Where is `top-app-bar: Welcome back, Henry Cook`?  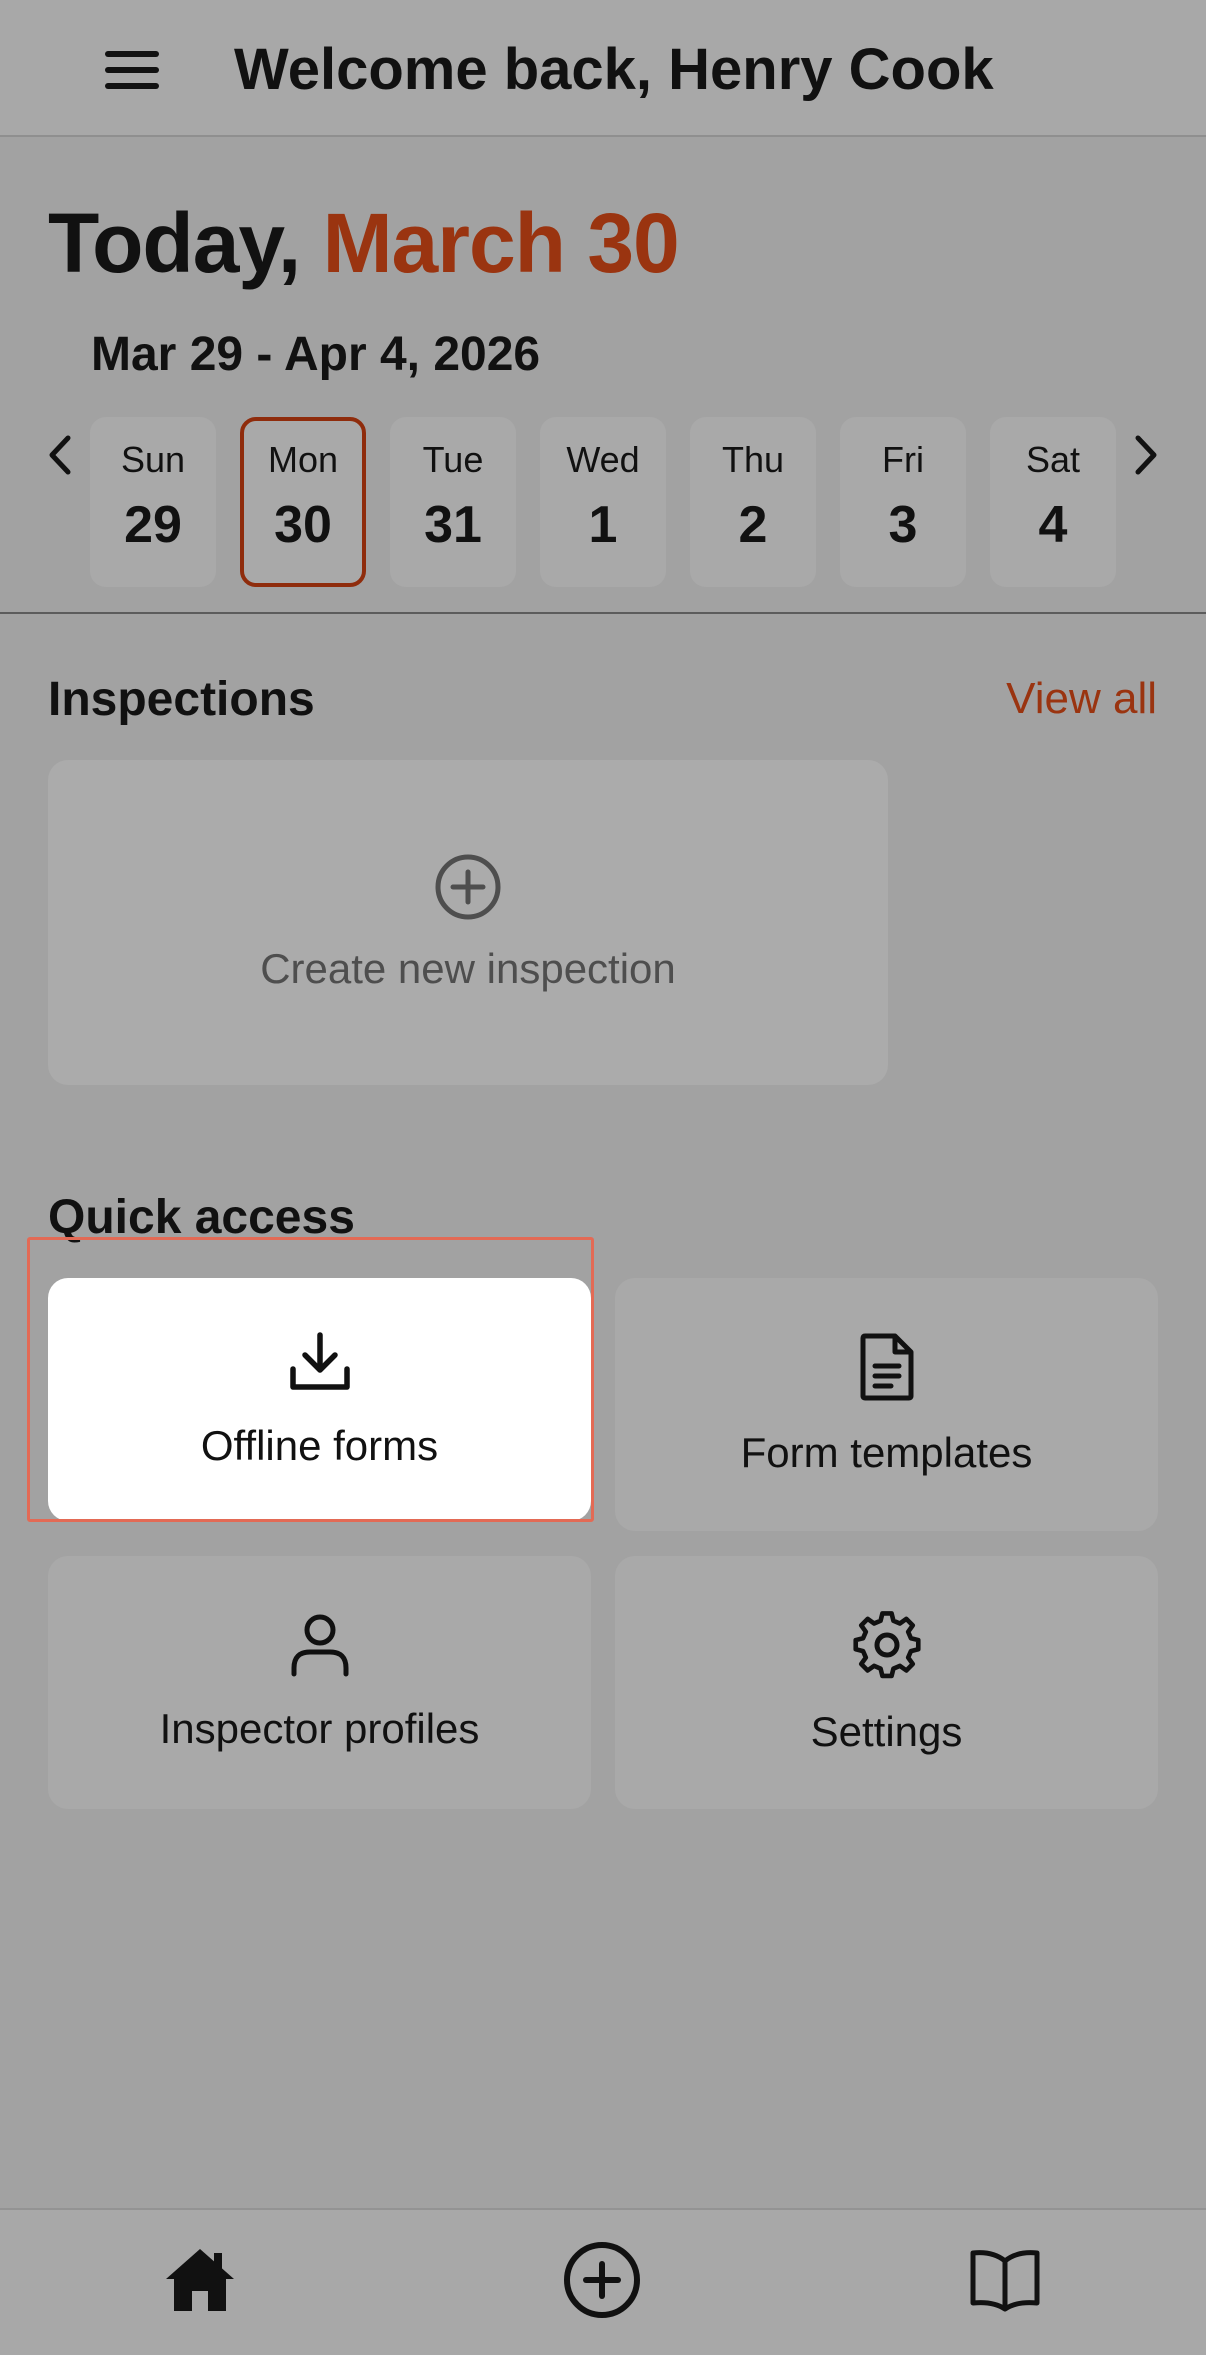 top-app-bar: Welcome back, Henry Cook is located at coordinates (603, 68).